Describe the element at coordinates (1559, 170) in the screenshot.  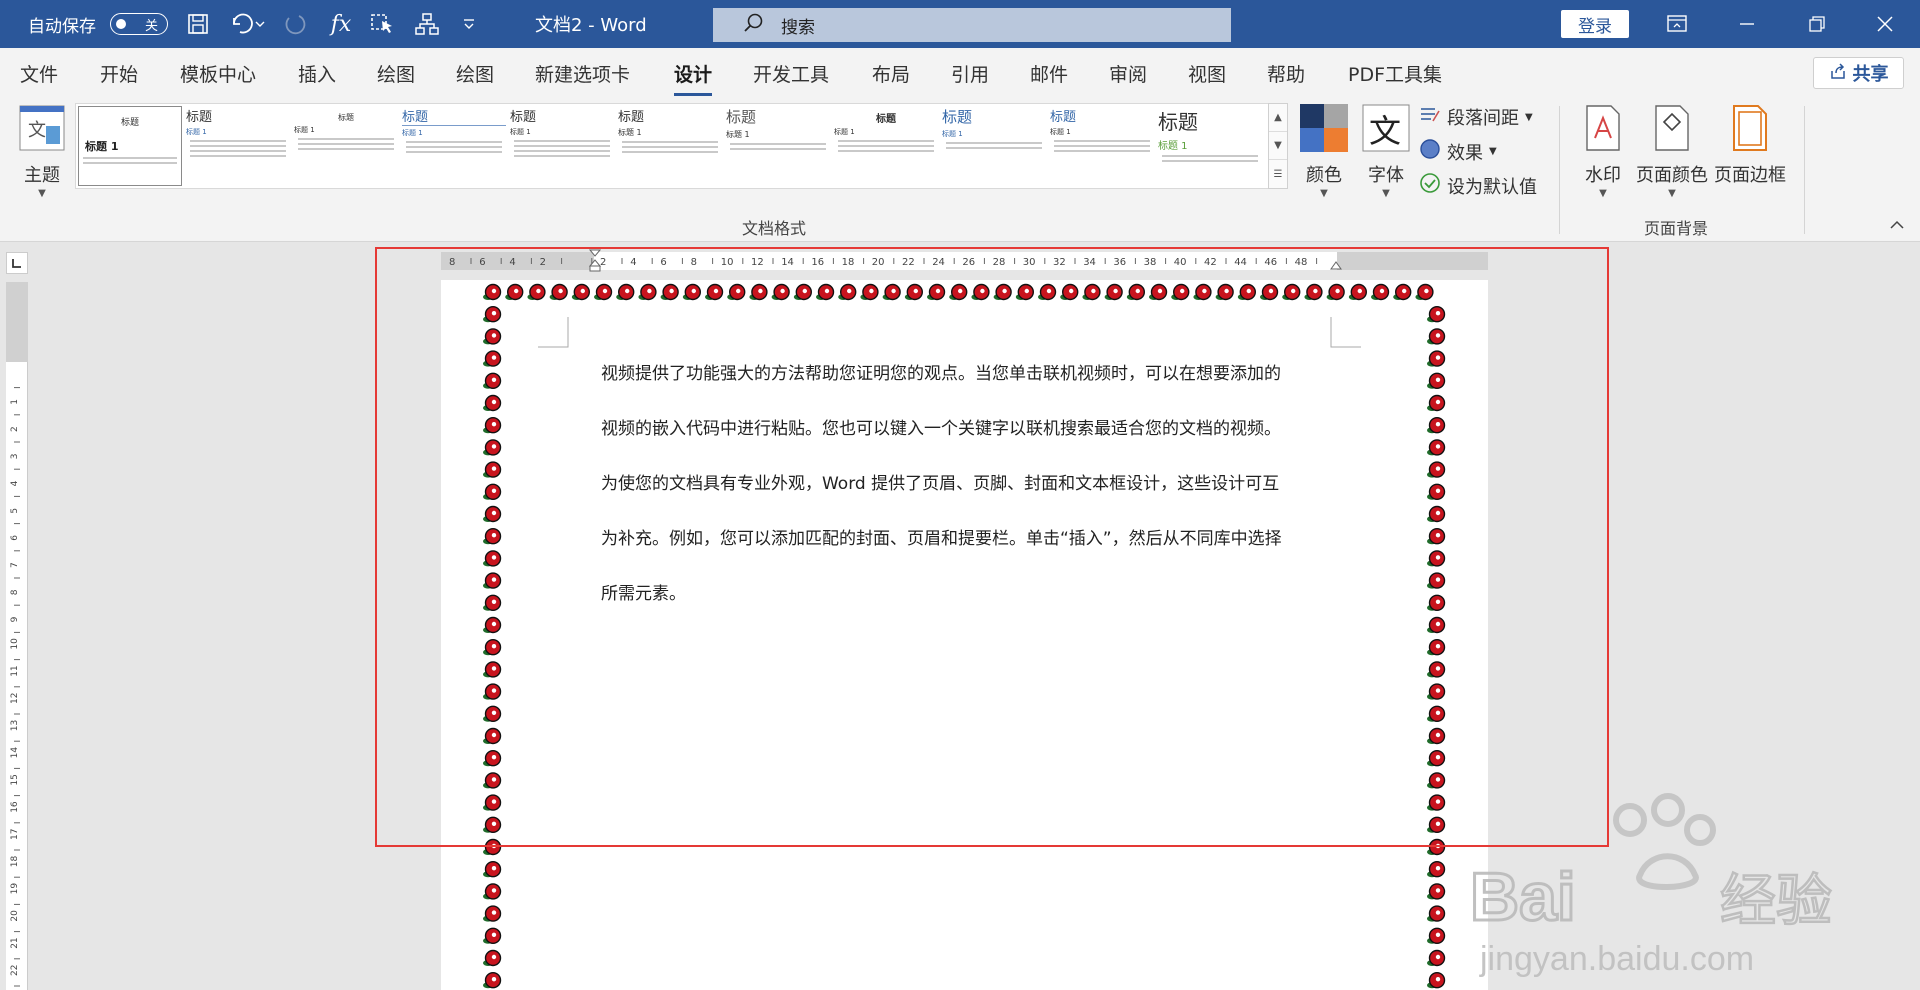
I see `group-divider` at that location.